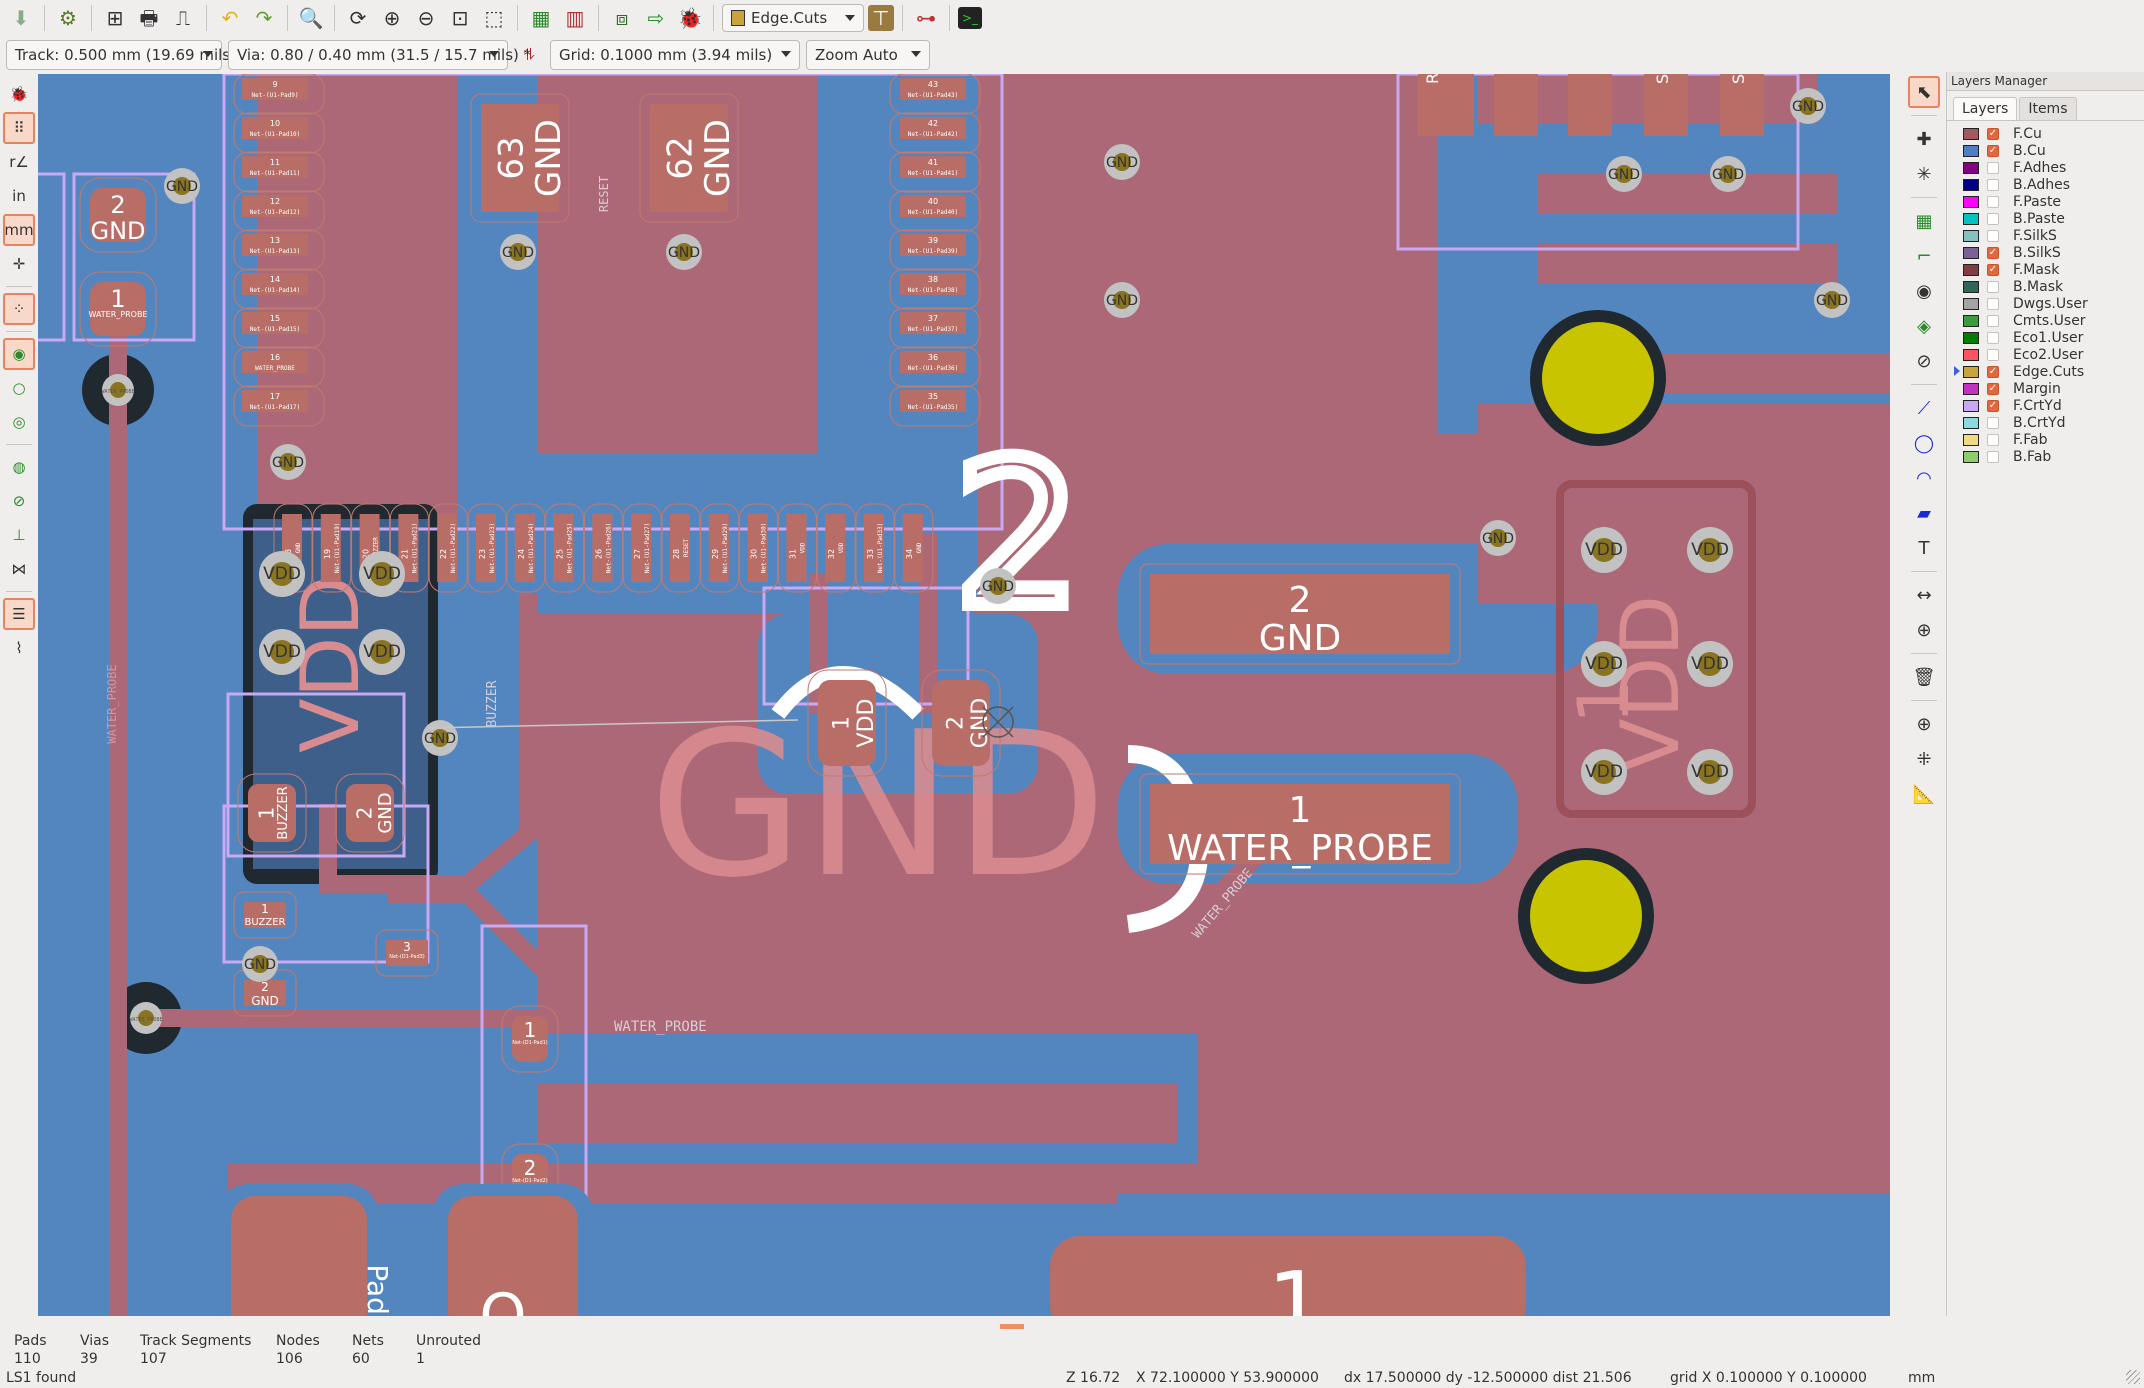  Describe the element at coordinates (1300, 614) in the screenshot. I see `header-pad-gnd: 2GND` at that location.